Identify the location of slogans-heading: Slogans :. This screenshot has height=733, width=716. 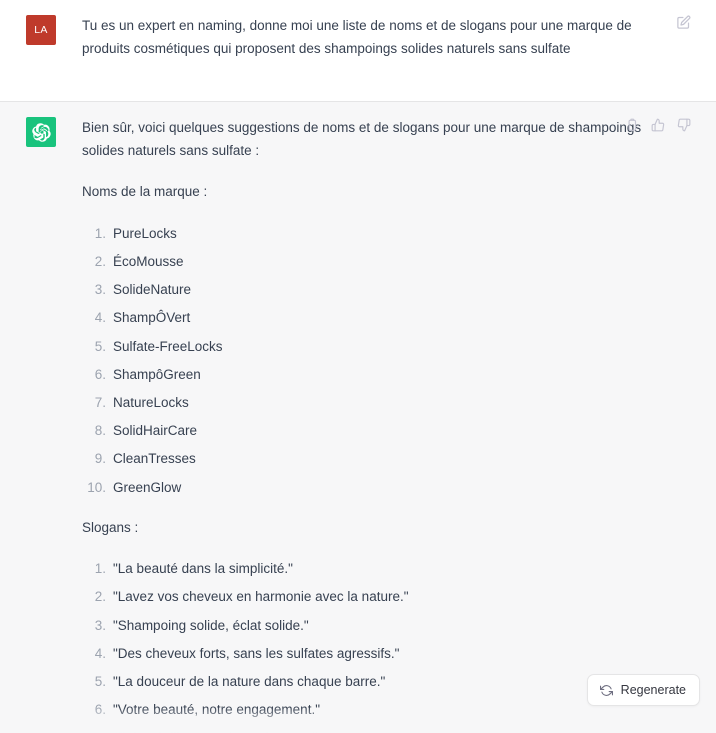
(110, 527).